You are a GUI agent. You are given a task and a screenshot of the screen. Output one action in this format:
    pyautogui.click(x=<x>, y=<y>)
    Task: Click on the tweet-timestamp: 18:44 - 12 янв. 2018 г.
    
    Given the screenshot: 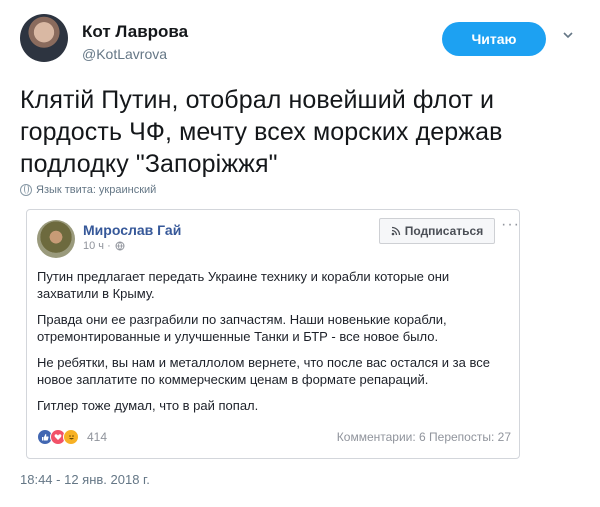 What is the action you would take?
    pyautogui.click(x=85, y=479)
    